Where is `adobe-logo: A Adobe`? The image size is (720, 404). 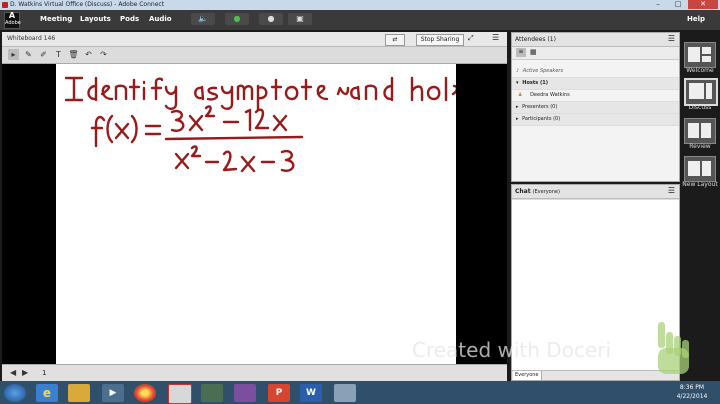
adobe-logo: A Adobe is located at coordinates (12, 20).